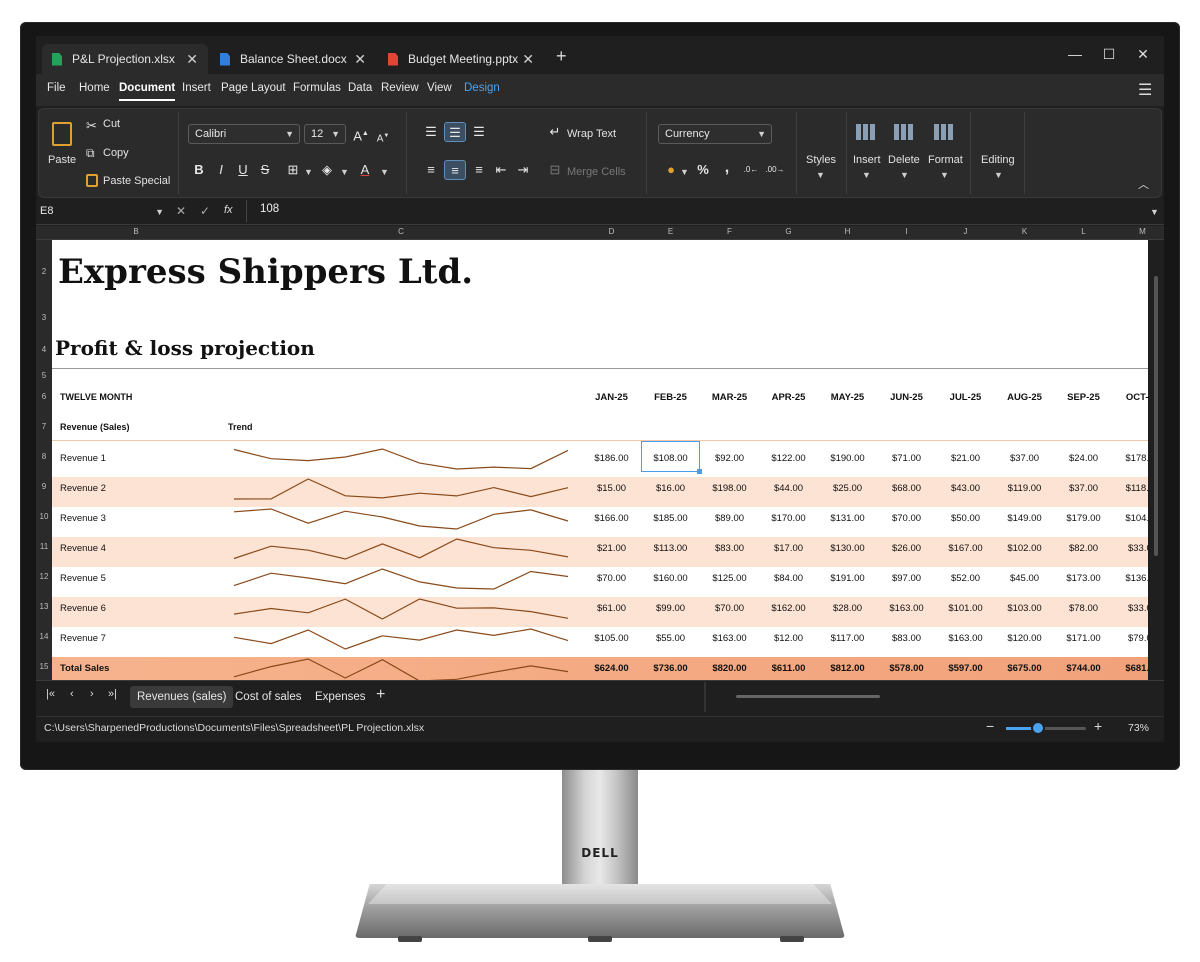  Describe the element at coordinates (125, 59) in the screenshot. I see `tab-pl-projection: P&L Projection.xlsx ✕` at that location.